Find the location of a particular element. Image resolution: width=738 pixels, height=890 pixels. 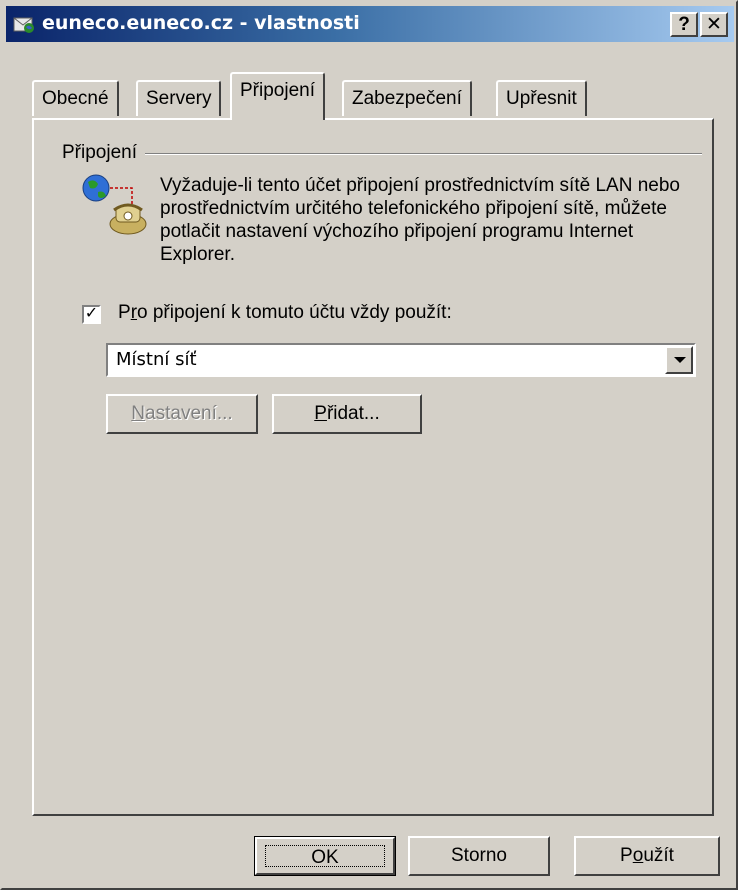

help-button: ? is located at coordinates (684, 24).